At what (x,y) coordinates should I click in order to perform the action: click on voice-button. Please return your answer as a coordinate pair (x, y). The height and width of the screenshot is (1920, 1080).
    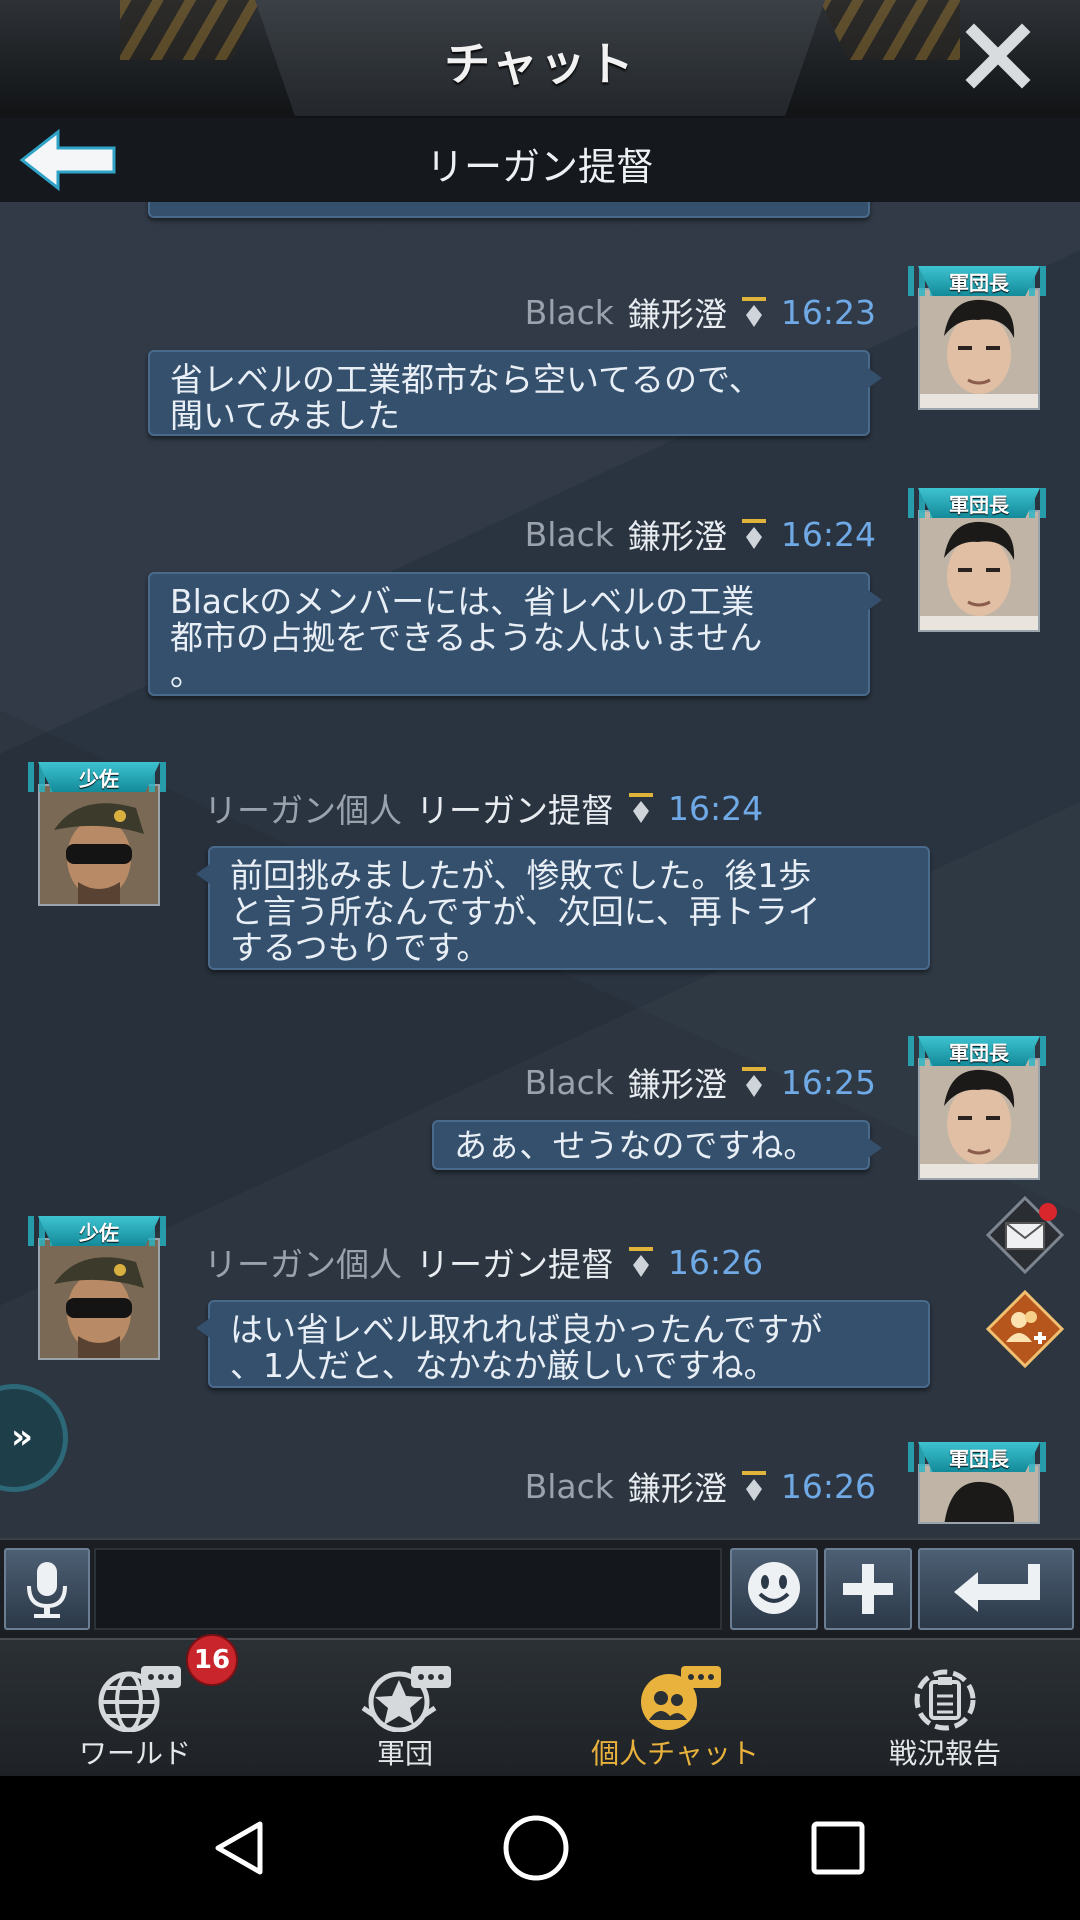
    Looking at the image, I should click on (47, 1589).